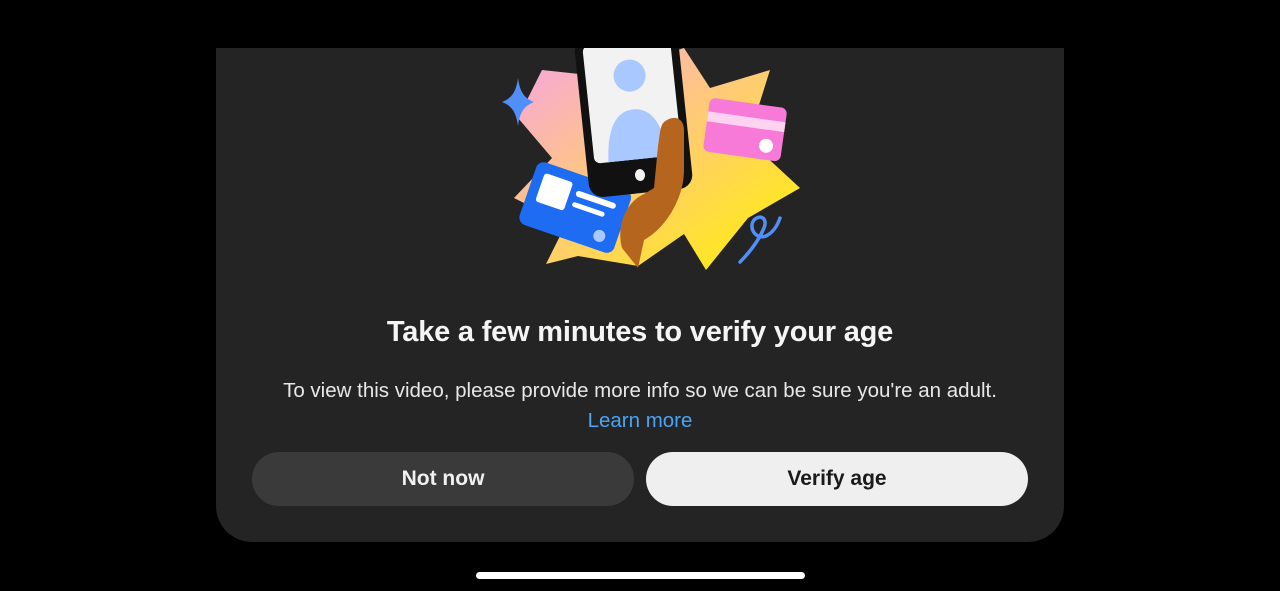 Image resolution: width=1280 pixels, height=591 pixels. Describe the element at coordinates (640, 575) in the screenshot. I see `home-indicator` at that location.